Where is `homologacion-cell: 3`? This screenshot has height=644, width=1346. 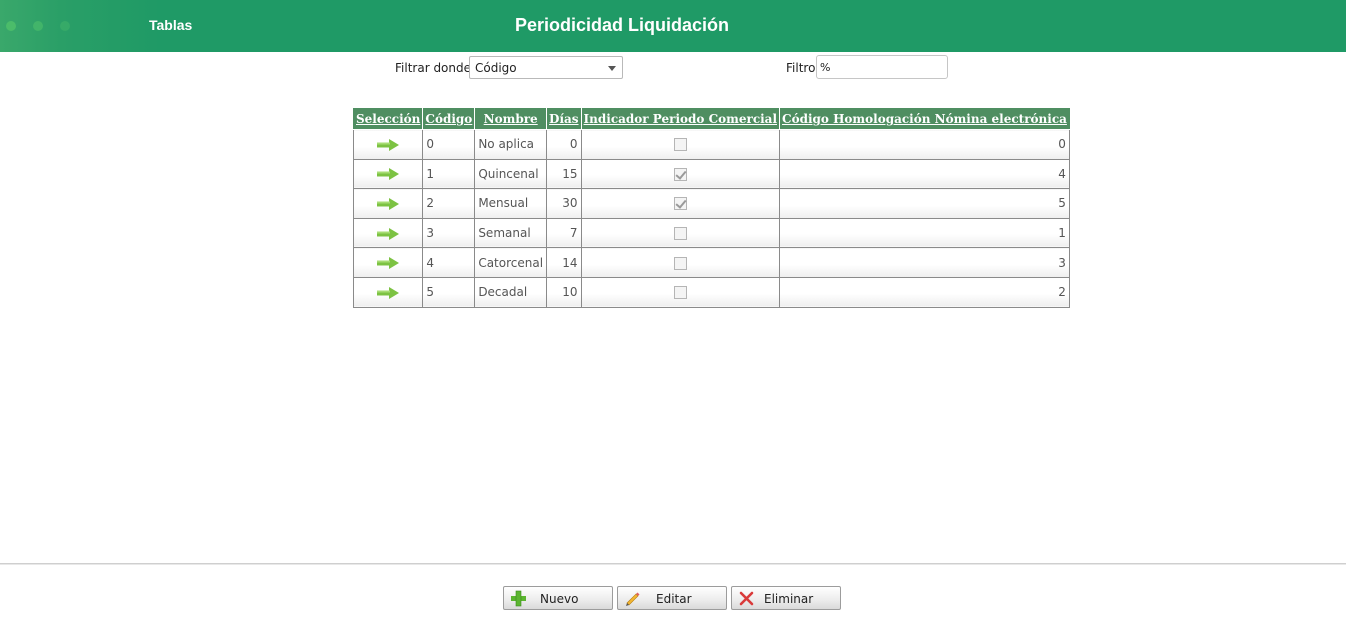 homologacion-cell: 3 is located at coordinates (924, 262).